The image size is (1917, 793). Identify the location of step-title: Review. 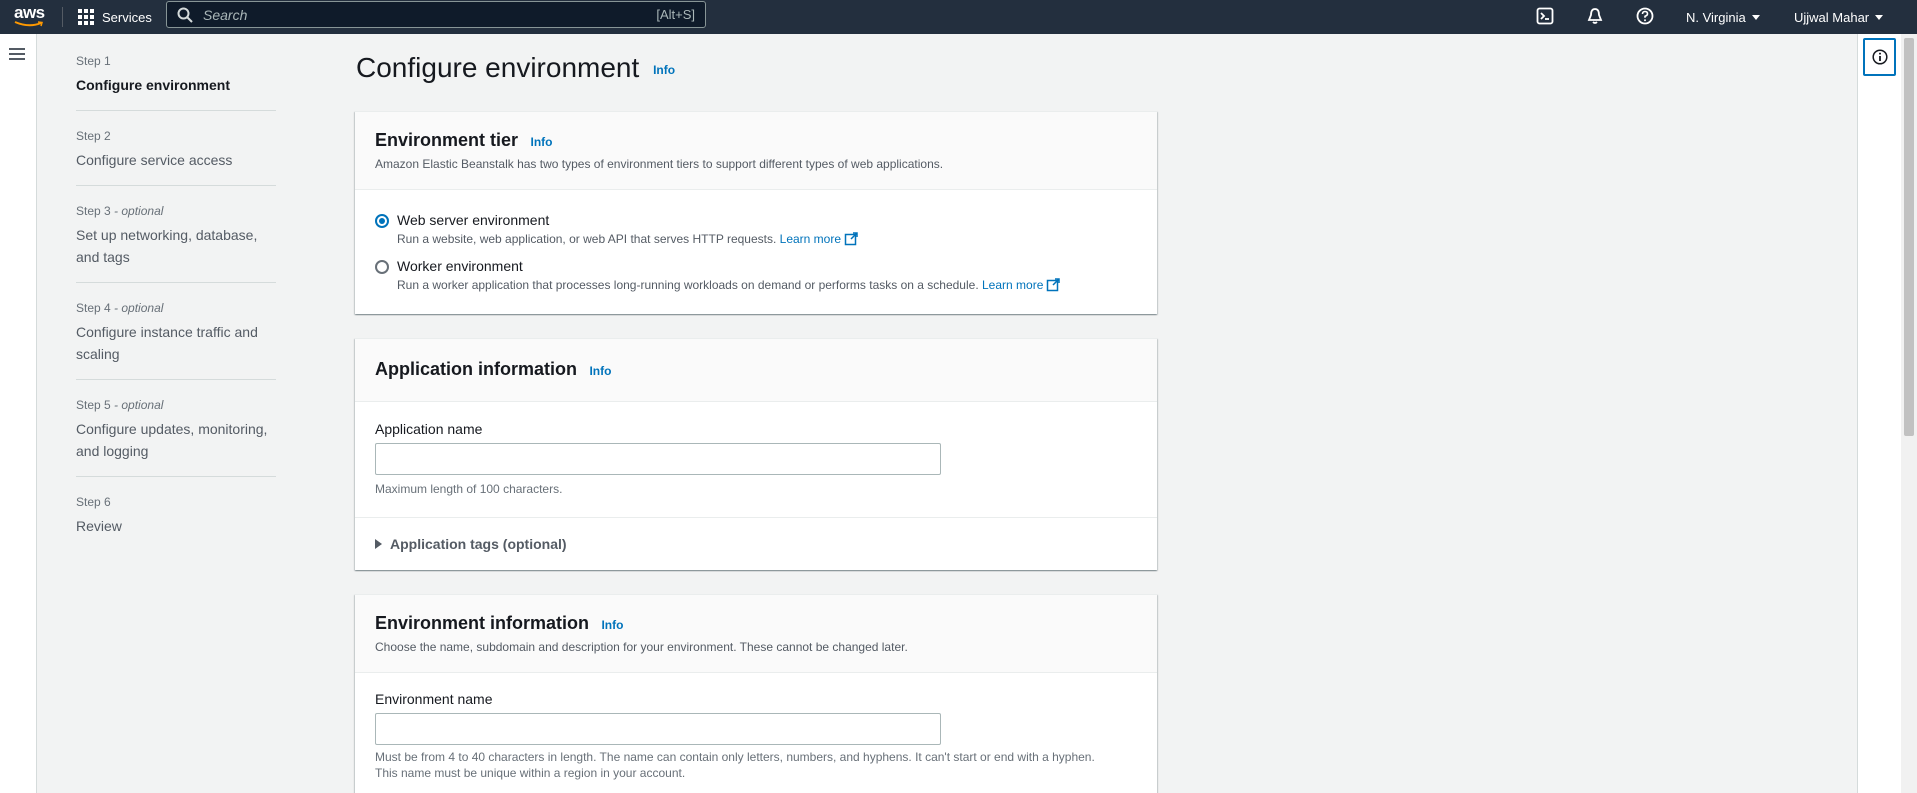
(99, 526).